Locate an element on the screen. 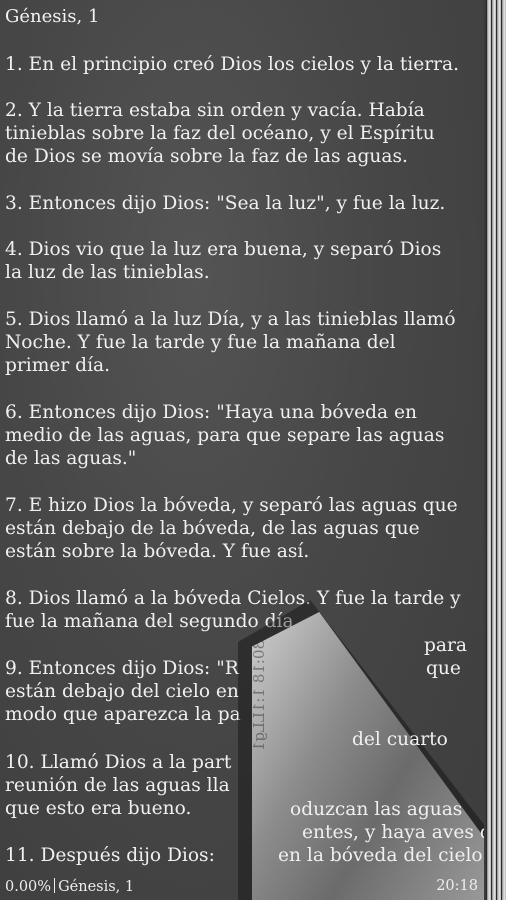 The image size is (506, 900). footer-book: Génesis, 1 is located at coordinates (96, 887).